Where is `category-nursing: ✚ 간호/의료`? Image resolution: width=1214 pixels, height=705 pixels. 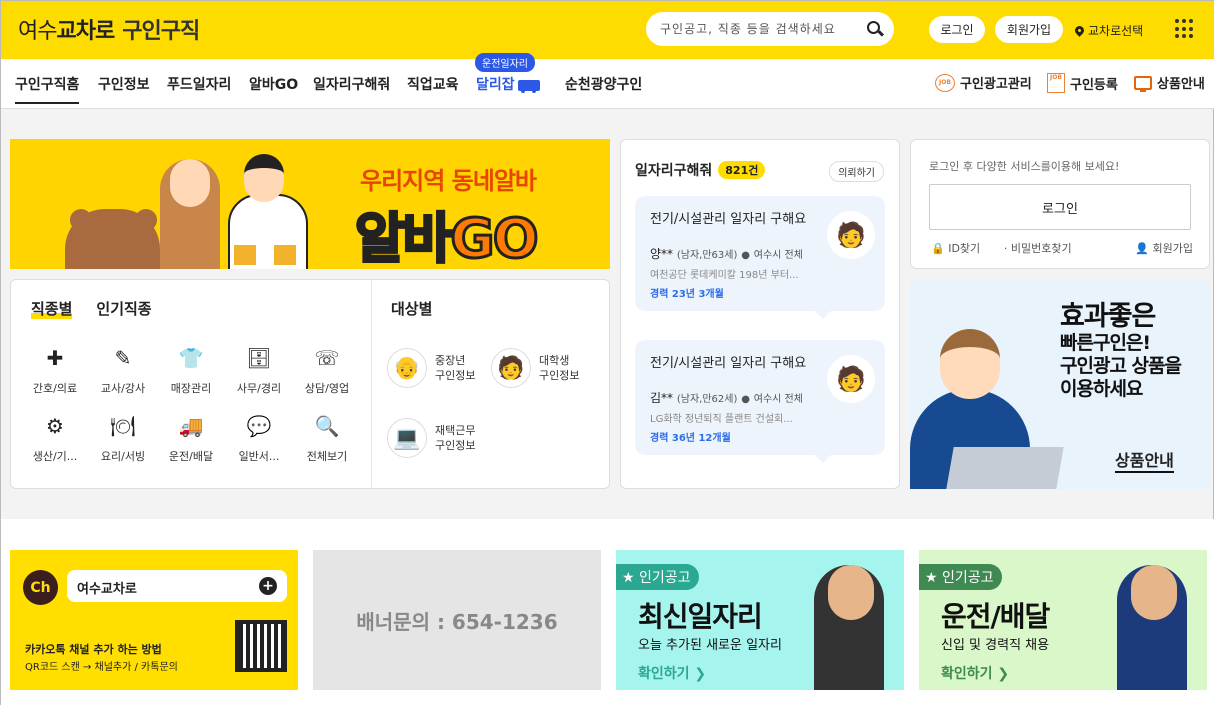
category-nursing: ✚ 간호/의료 is located at coordinates (55, 369).